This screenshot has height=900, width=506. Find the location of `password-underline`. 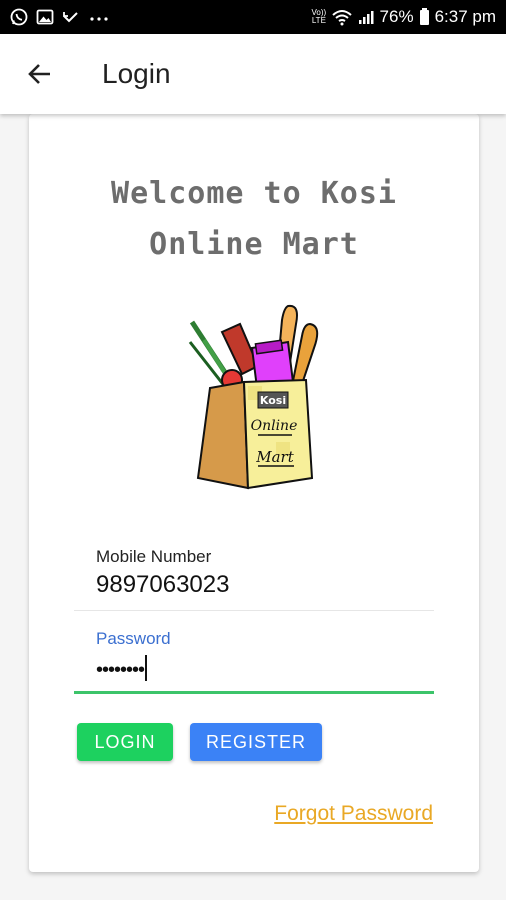

password-underline is located at coordinates (254, 692).